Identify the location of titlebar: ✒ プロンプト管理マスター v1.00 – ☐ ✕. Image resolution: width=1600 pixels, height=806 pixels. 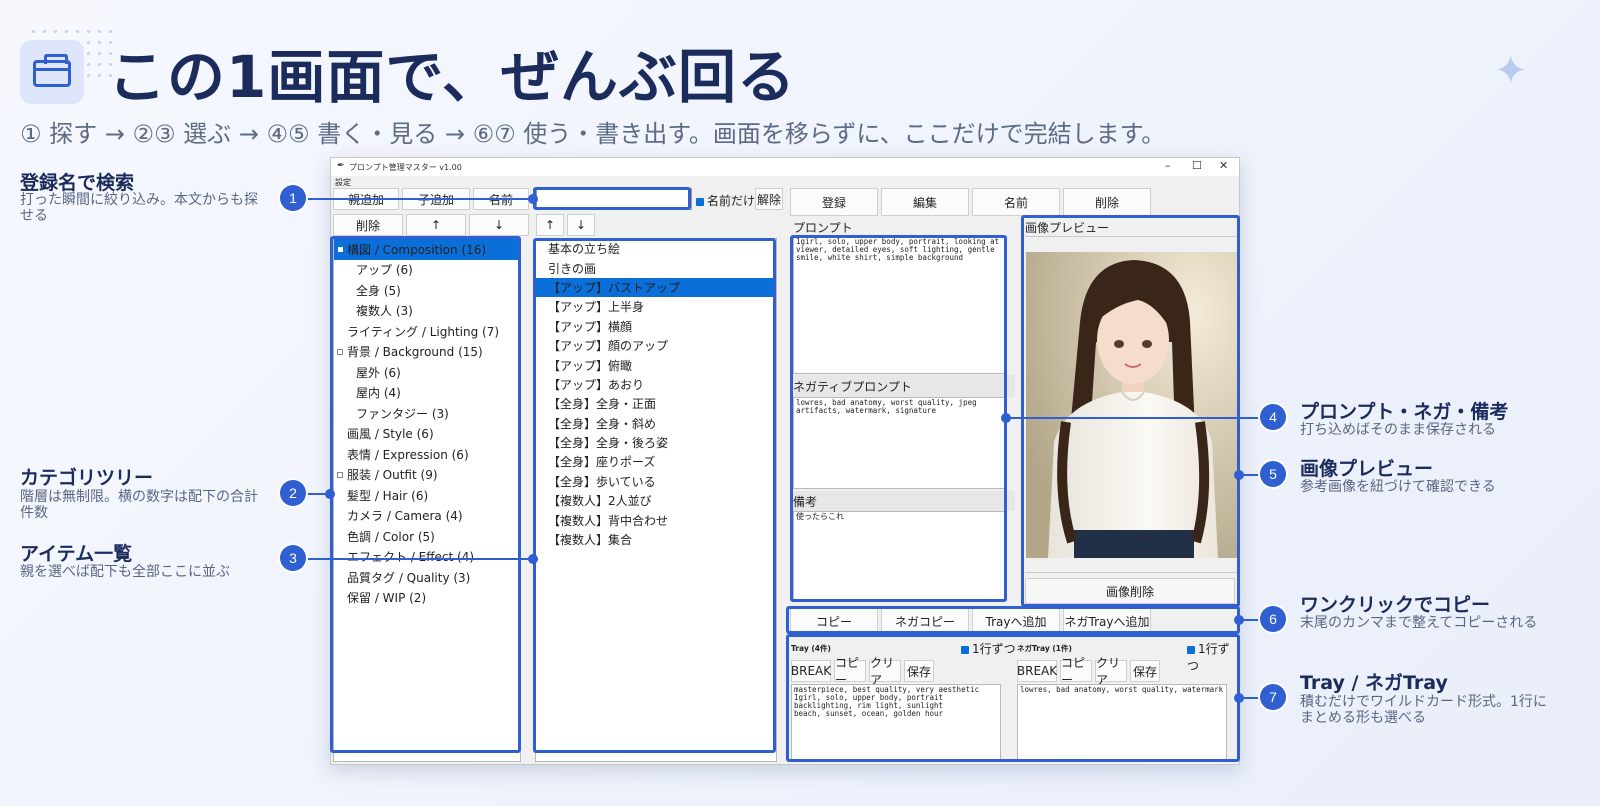
(785, 167).